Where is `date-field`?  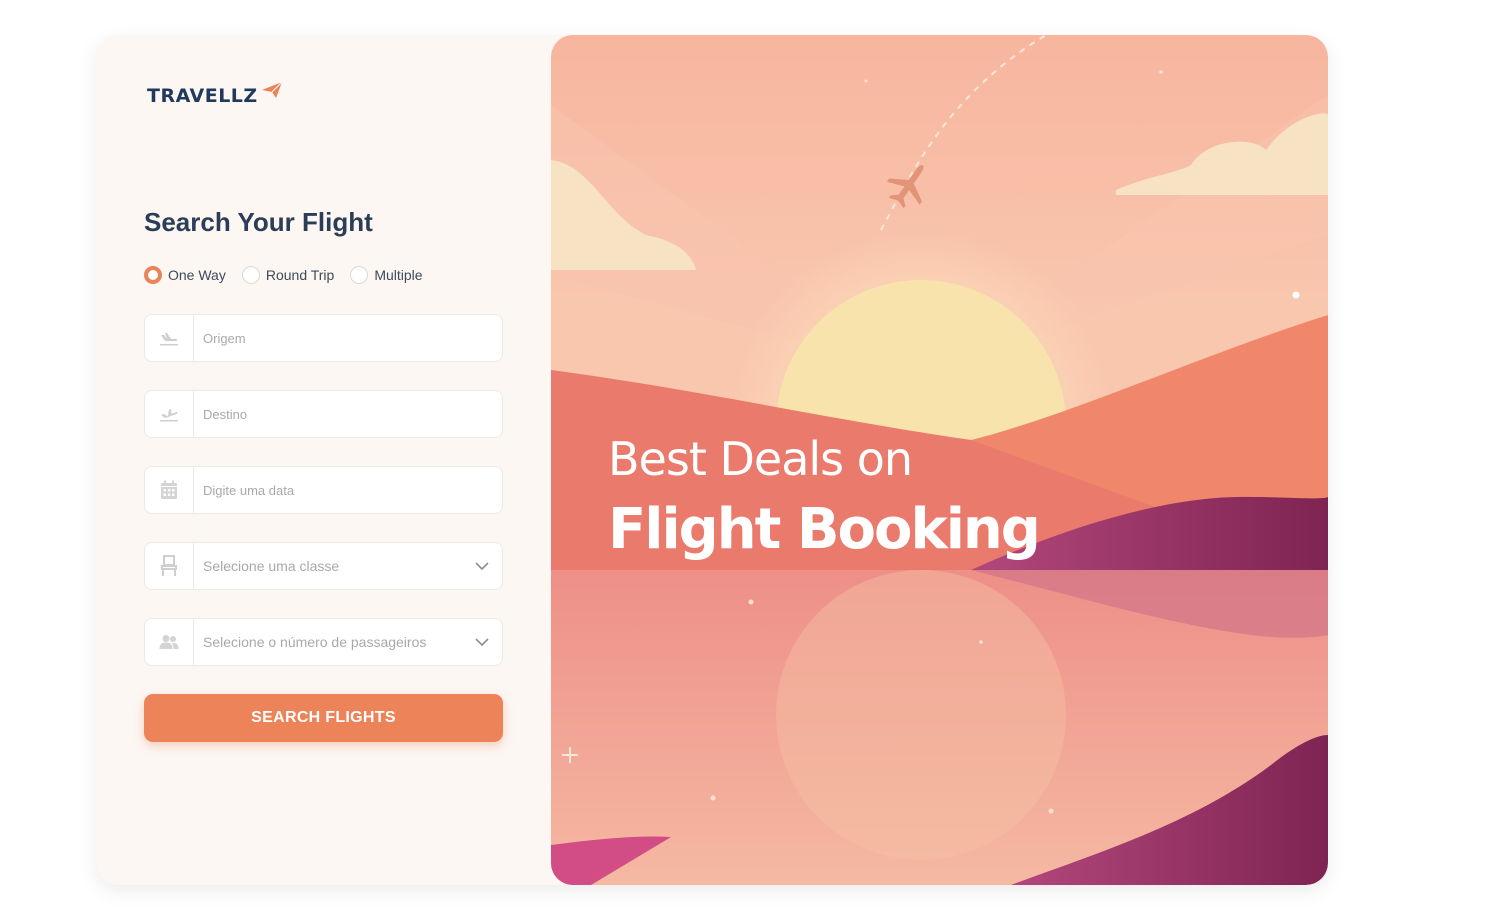
date-field is located at coordinates (323, 490).